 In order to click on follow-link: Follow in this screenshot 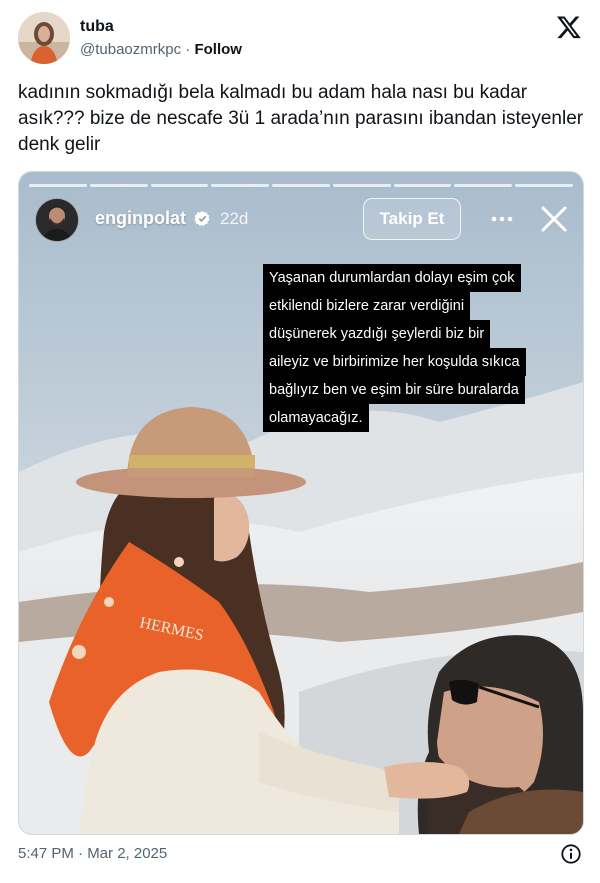, I will do `click(218, 49)`.